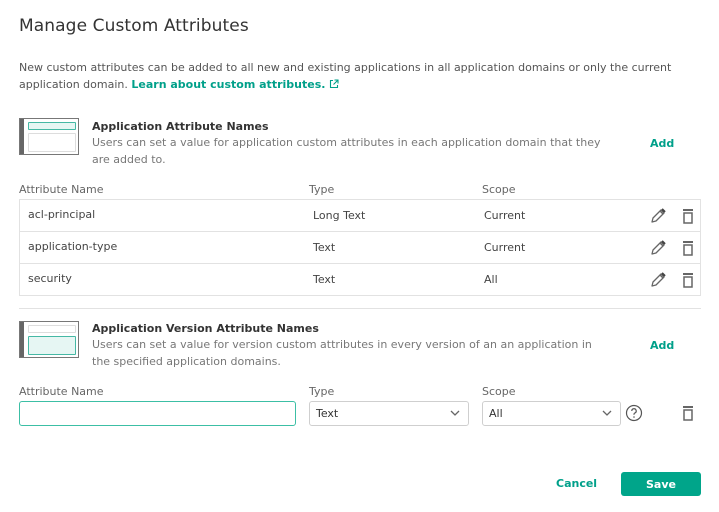 The width and height of the screenshot is (719, 512). What do you see at coordinates (499, 189) in the screenshot?
I see `column-header-scope: Scope` at bounding box center [499, 189].